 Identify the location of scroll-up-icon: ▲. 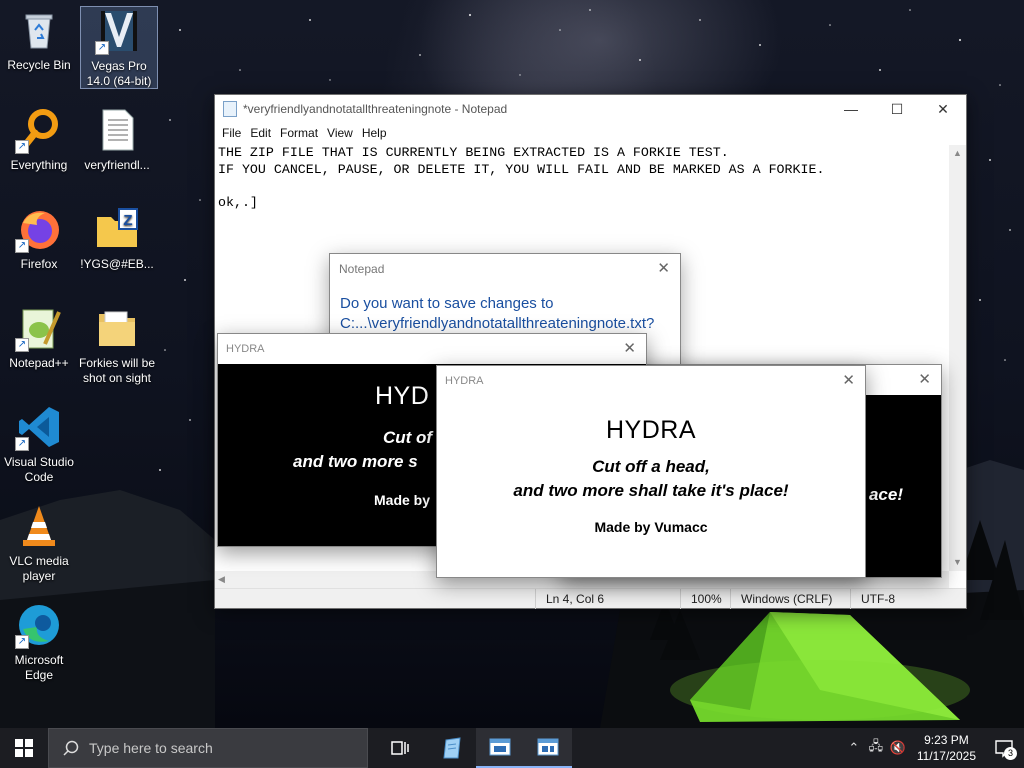
(957, 153).